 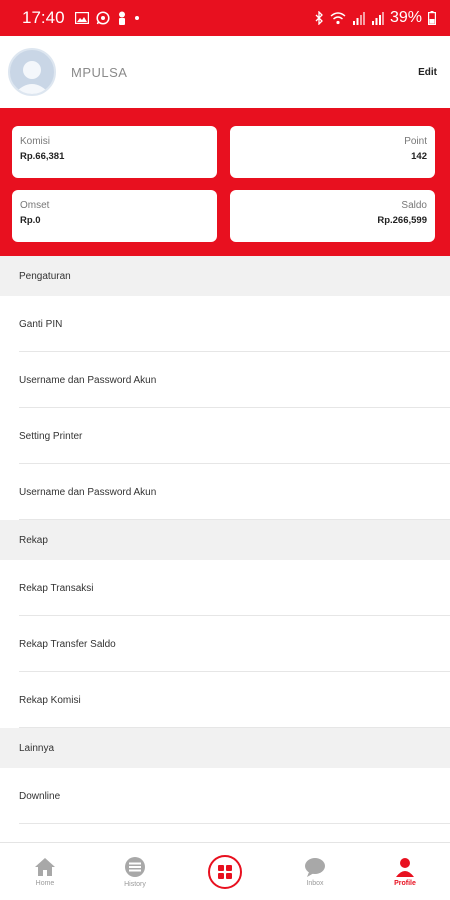 What do you see at coordinates (315, 867) in the screenshot?
I see `chat-bubble-icon` at bounding box center [315, 867].